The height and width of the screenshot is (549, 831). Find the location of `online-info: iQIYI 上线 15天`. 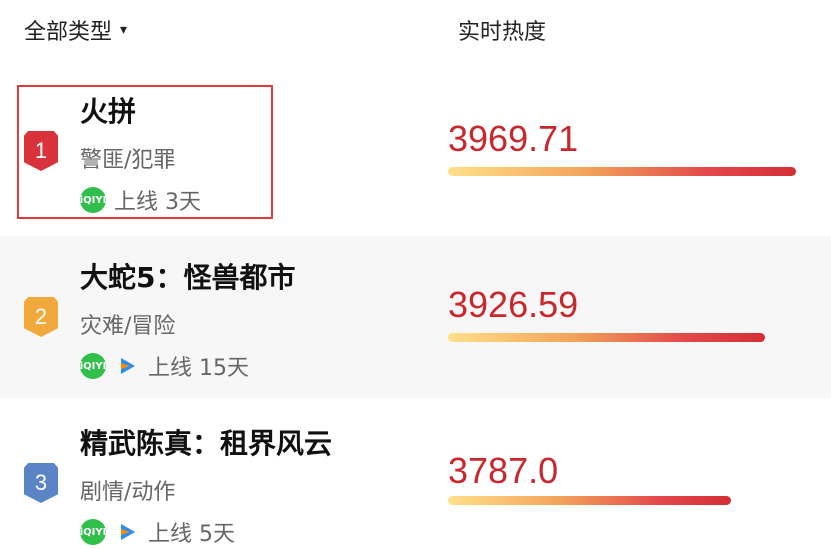

online-info: iQIYI 上线 15天 is located at coordinates (164, 366).